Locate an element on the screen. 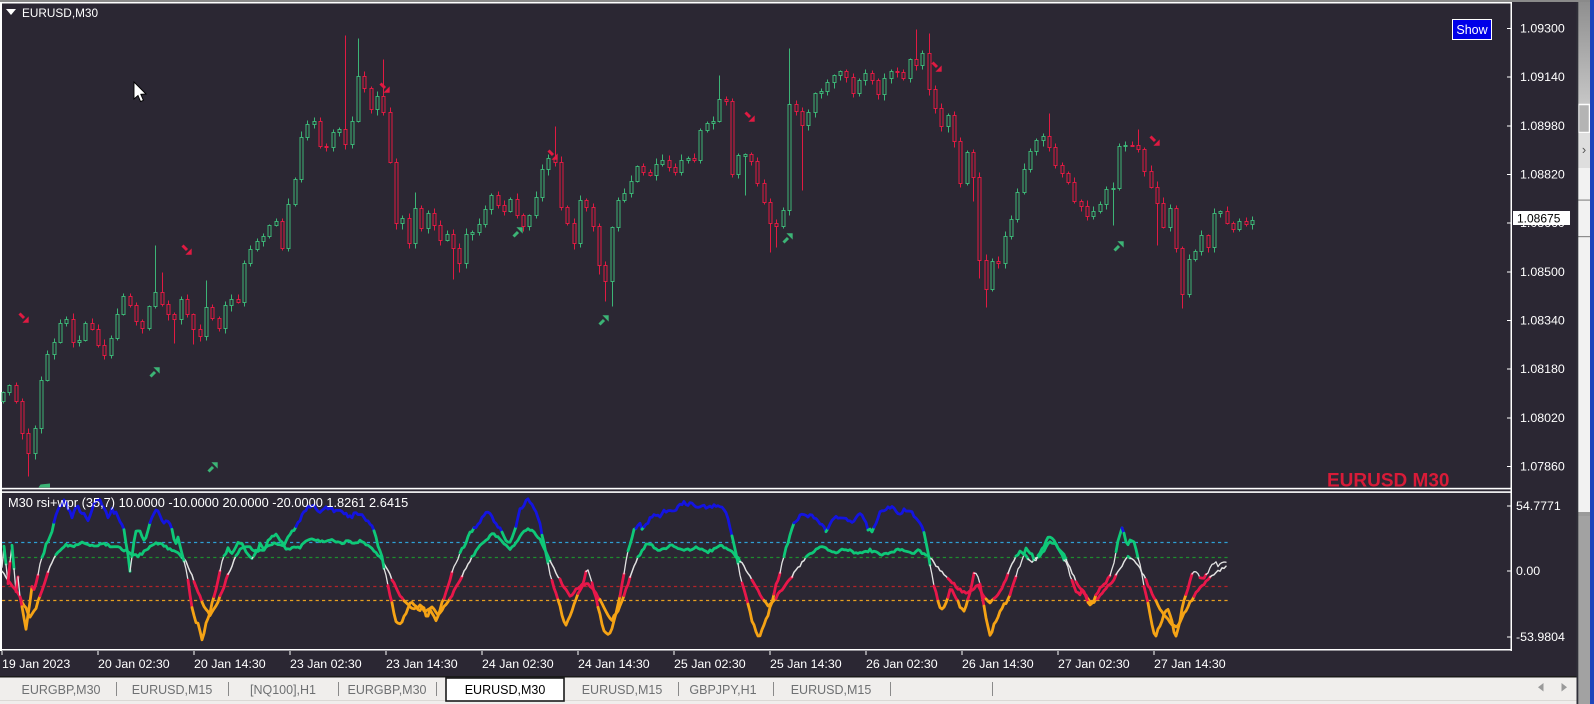 The image size is (1594, 704). svg-text: 1.07860 is located at coordinates (1542, 467).